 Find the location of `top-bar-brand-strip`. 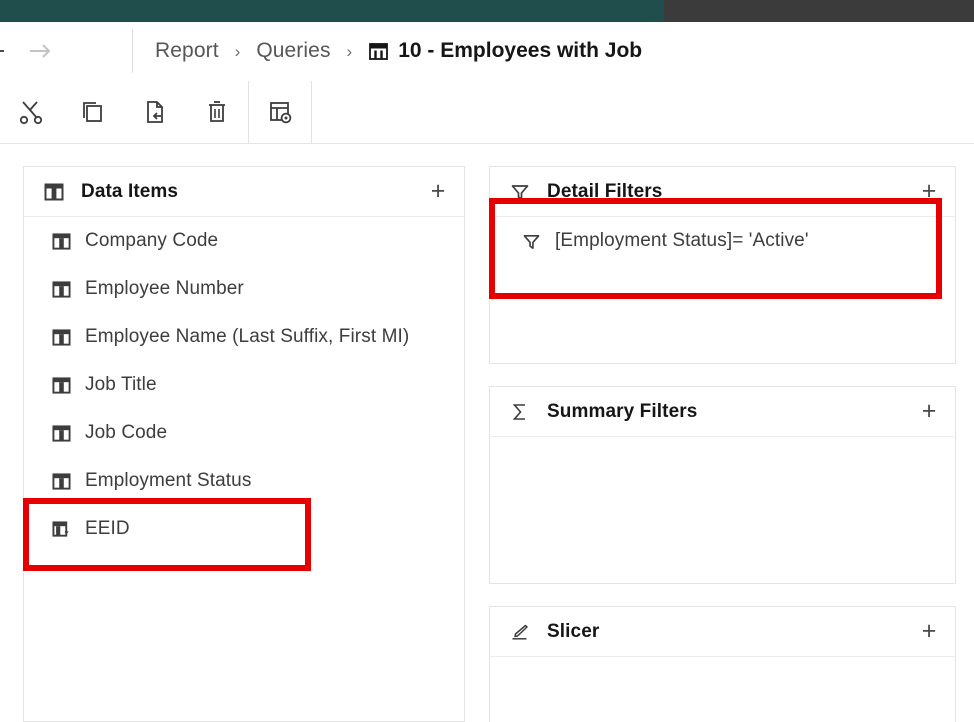

top-bar-brand-strip is located at coordinates (332, 11).